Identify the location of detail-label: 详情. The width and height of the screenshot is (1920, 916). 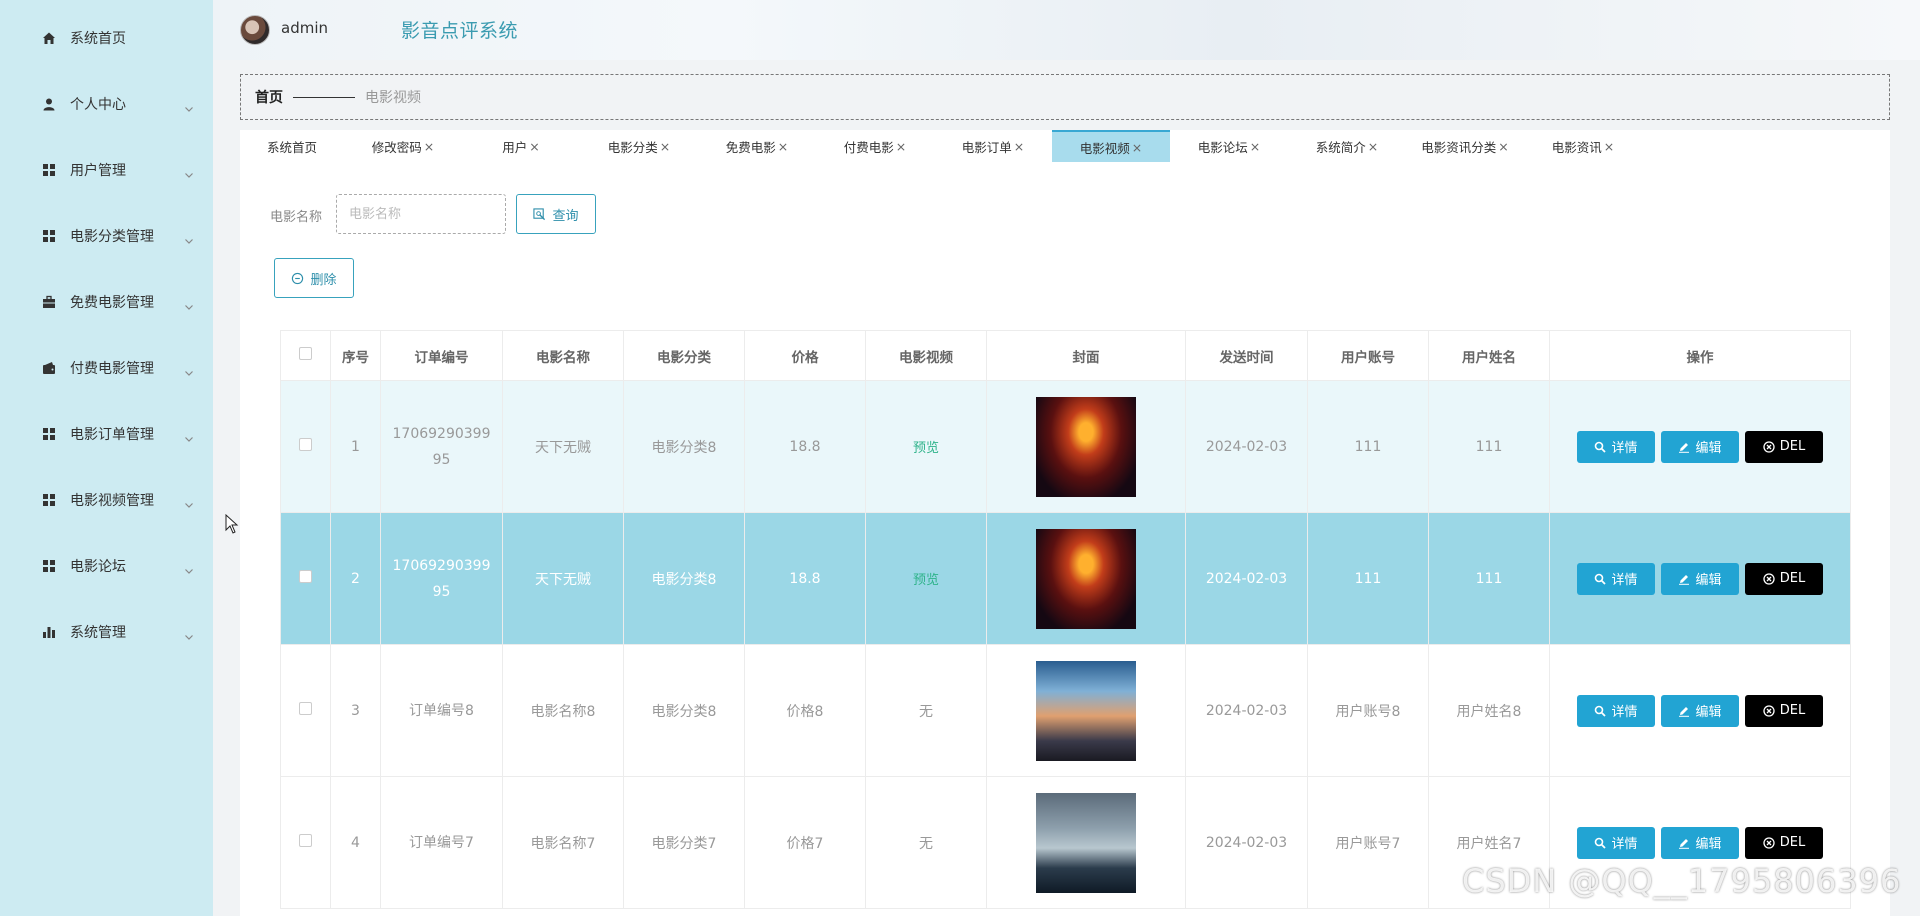
(1624, 844).